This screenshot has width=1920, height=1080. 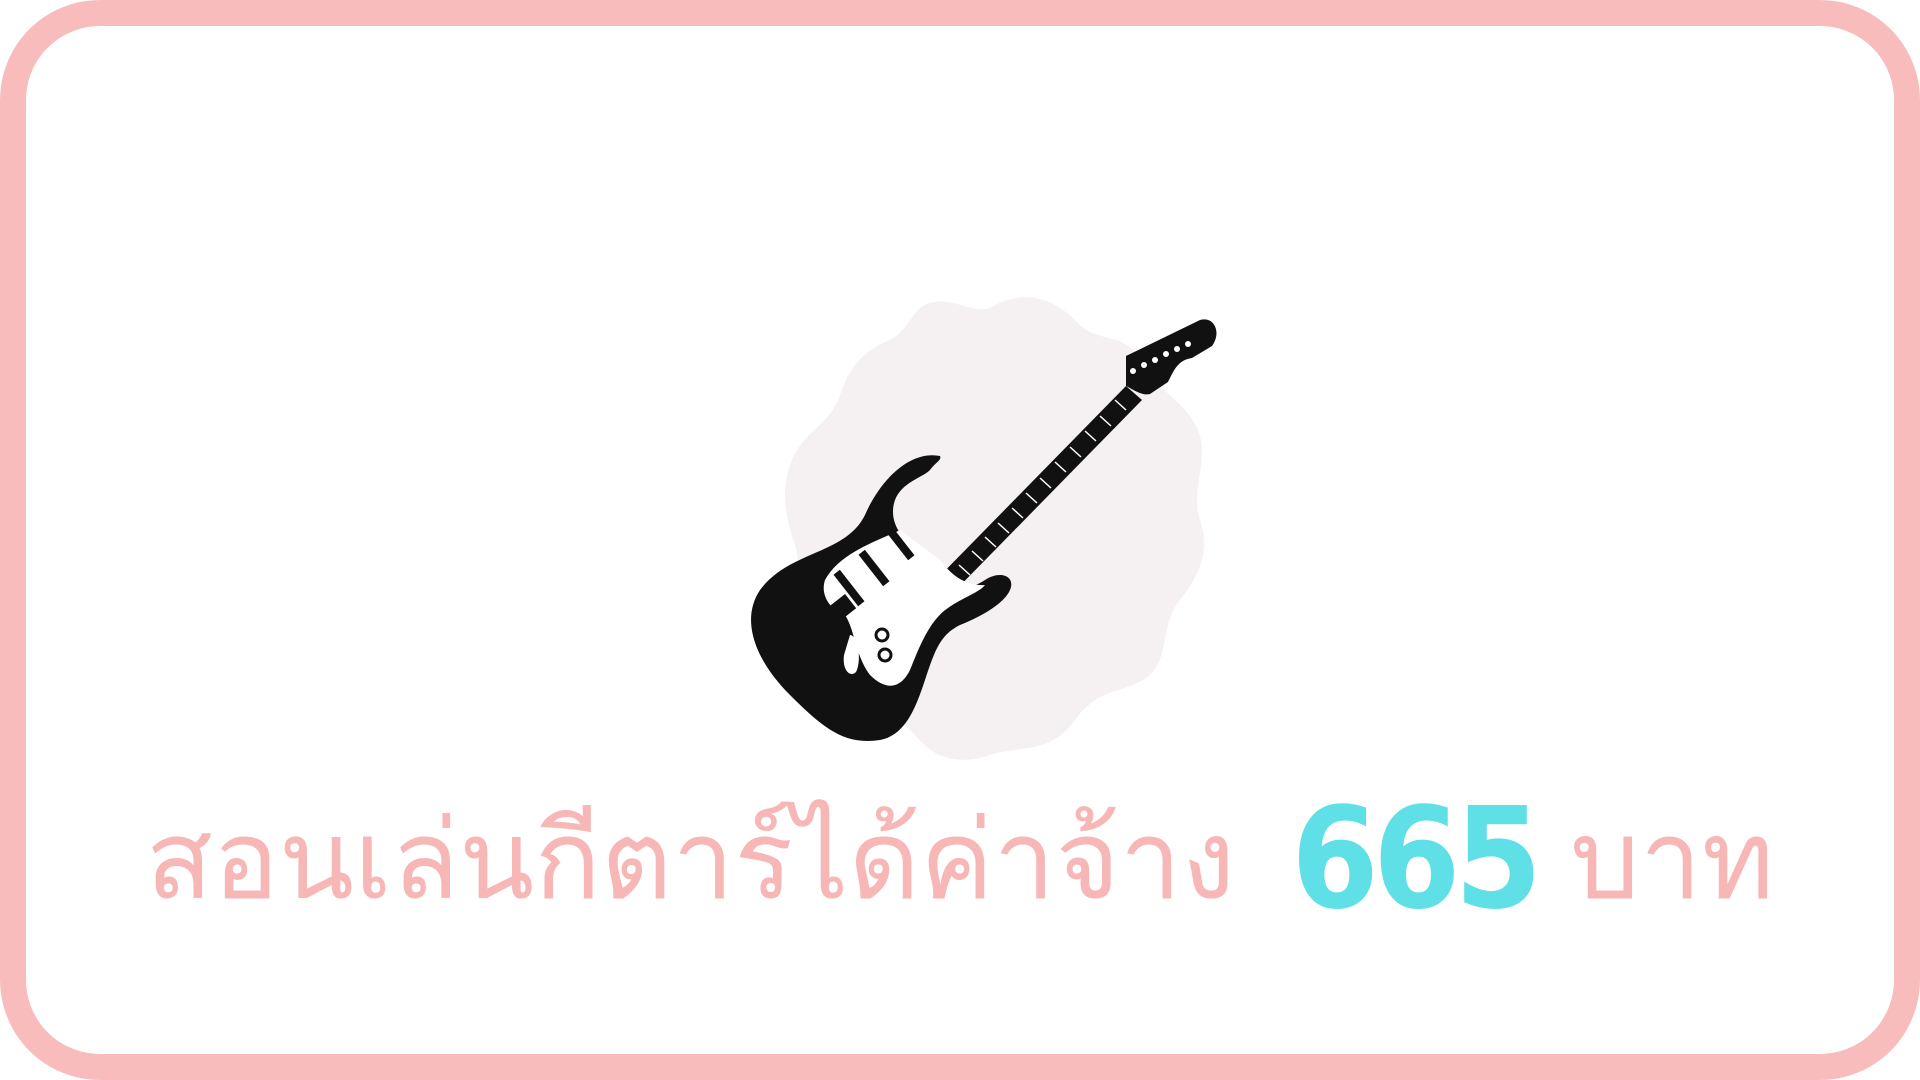 I want to click on headline-unit: บาท, so click(x=1672, y=860).